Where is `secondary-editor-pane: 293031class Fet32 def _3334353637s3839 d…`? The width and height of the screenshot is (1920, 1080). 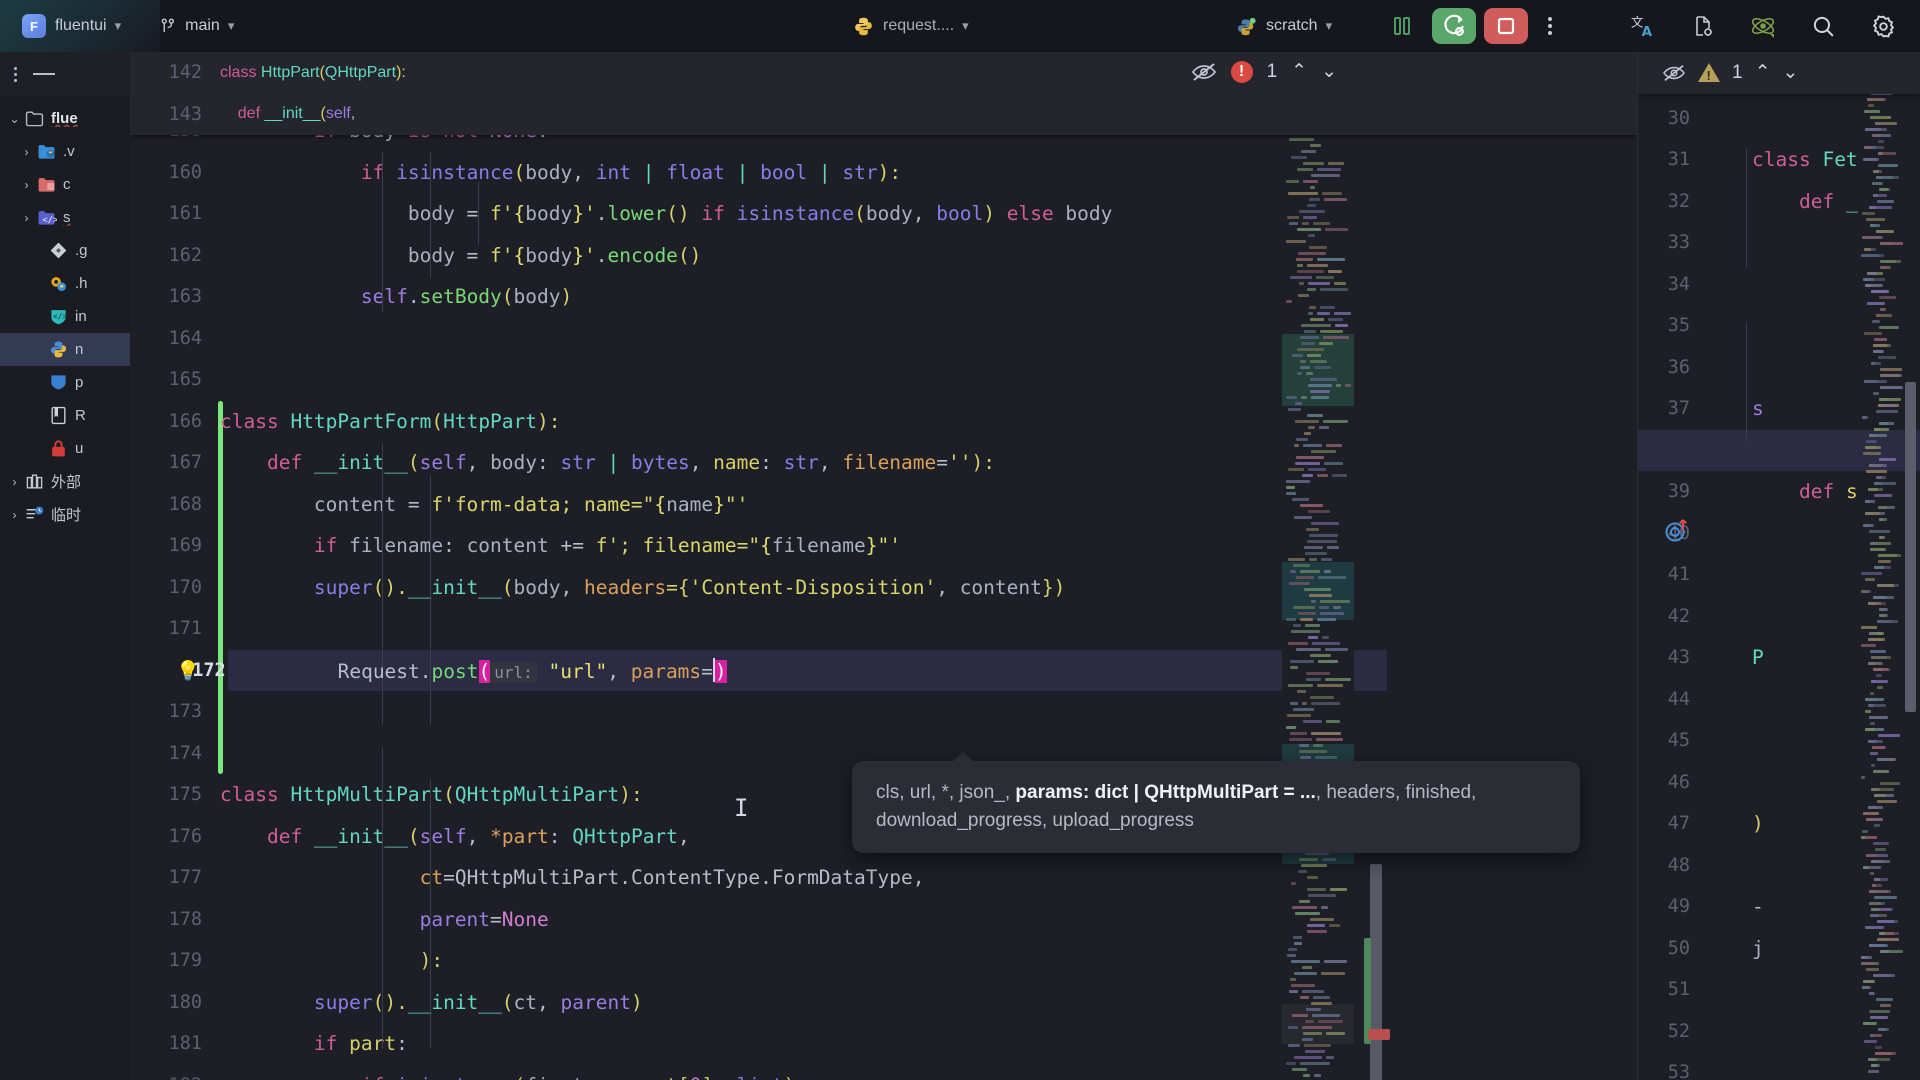 secondary-editor-pane: 293031class Fet32 def _3334353637s3839 d… is located at coordinates (1778, 566).